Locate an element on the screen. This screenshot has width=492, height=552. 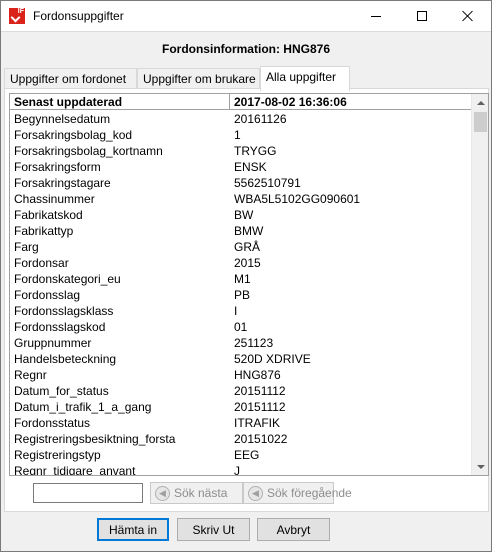
table-row: Gruppnummer 251123 is located at coordinates (241, 343).